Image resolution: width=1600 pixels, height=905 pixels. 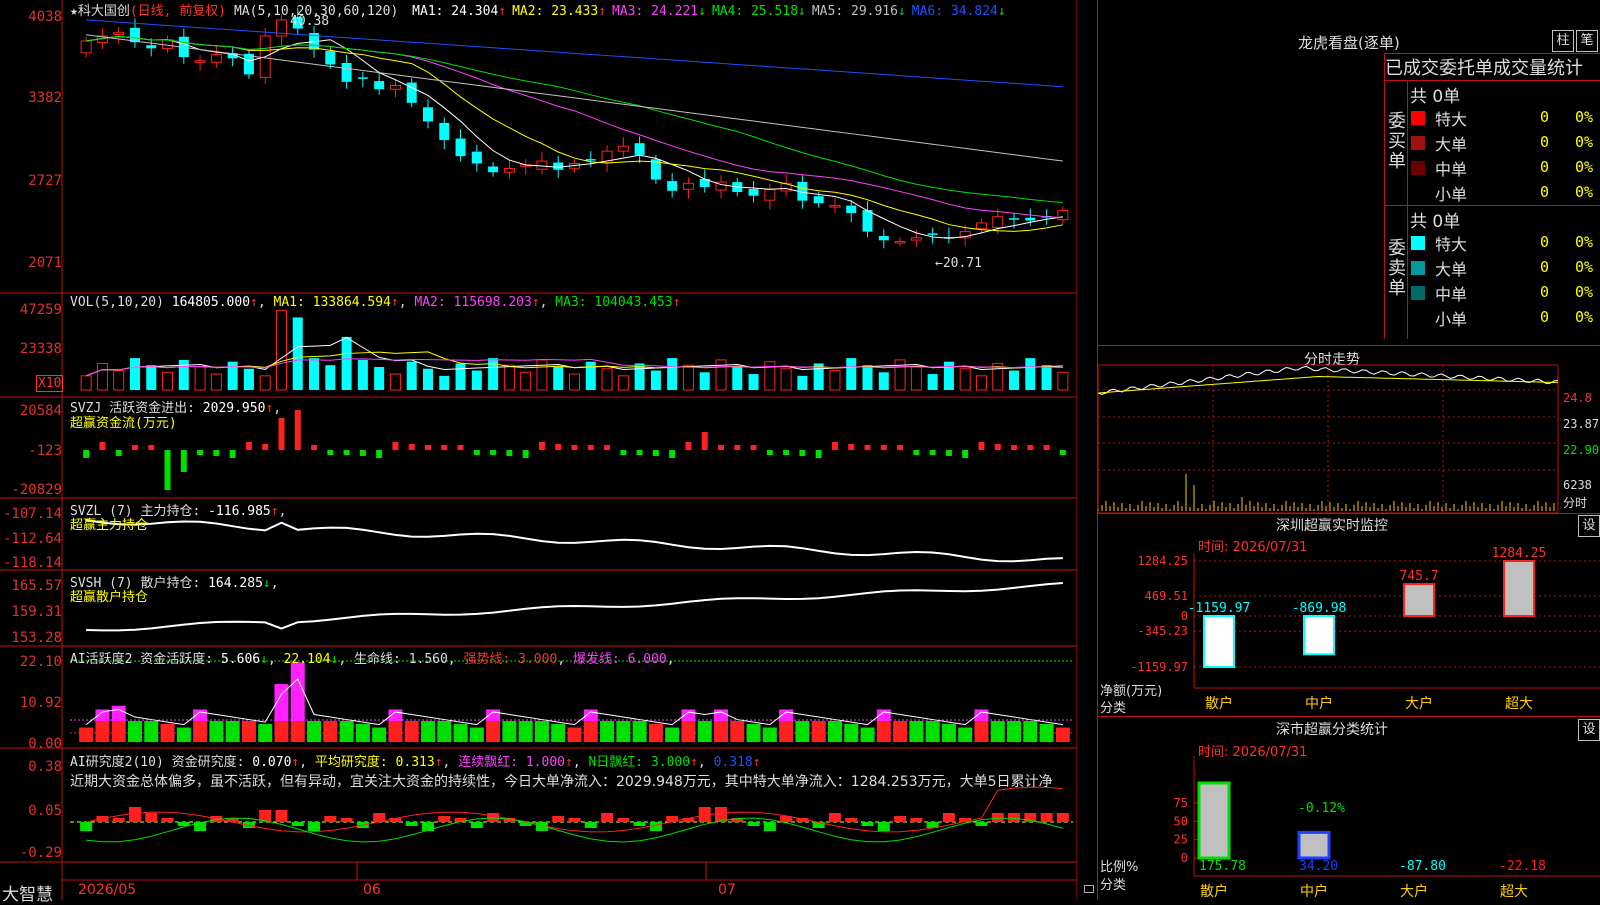 What do you see at coordinates (901, 11) in the screenshot?
I see `trend-arrow-icon: ↓` at bounding box center [901, 11].